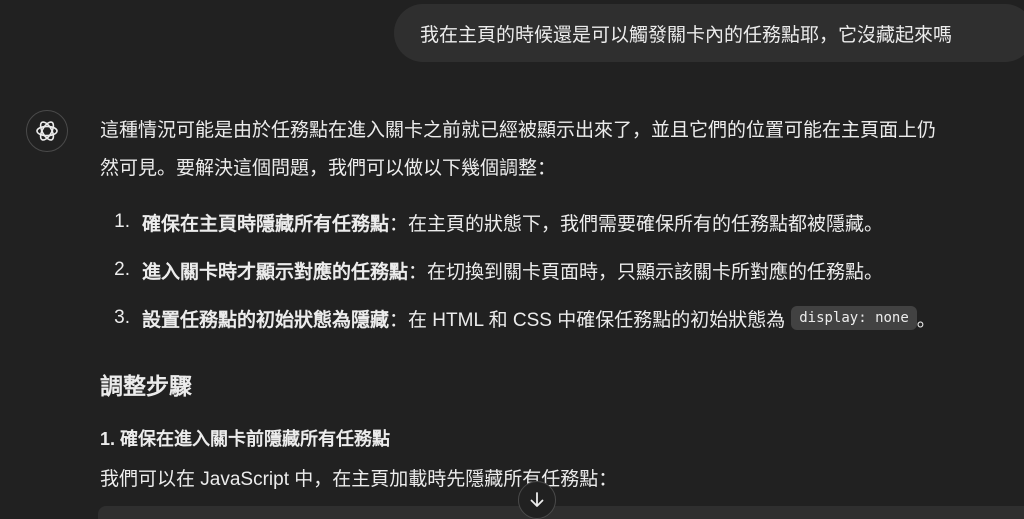 The image size is (1024, 519). What do you see at coordinates (636, 224) in the screenshot?
I see `list-item-text: ：在主頁的狀態下，我們需要確保所有的任務點都被隱藏。` at bounding box center [636, 224].